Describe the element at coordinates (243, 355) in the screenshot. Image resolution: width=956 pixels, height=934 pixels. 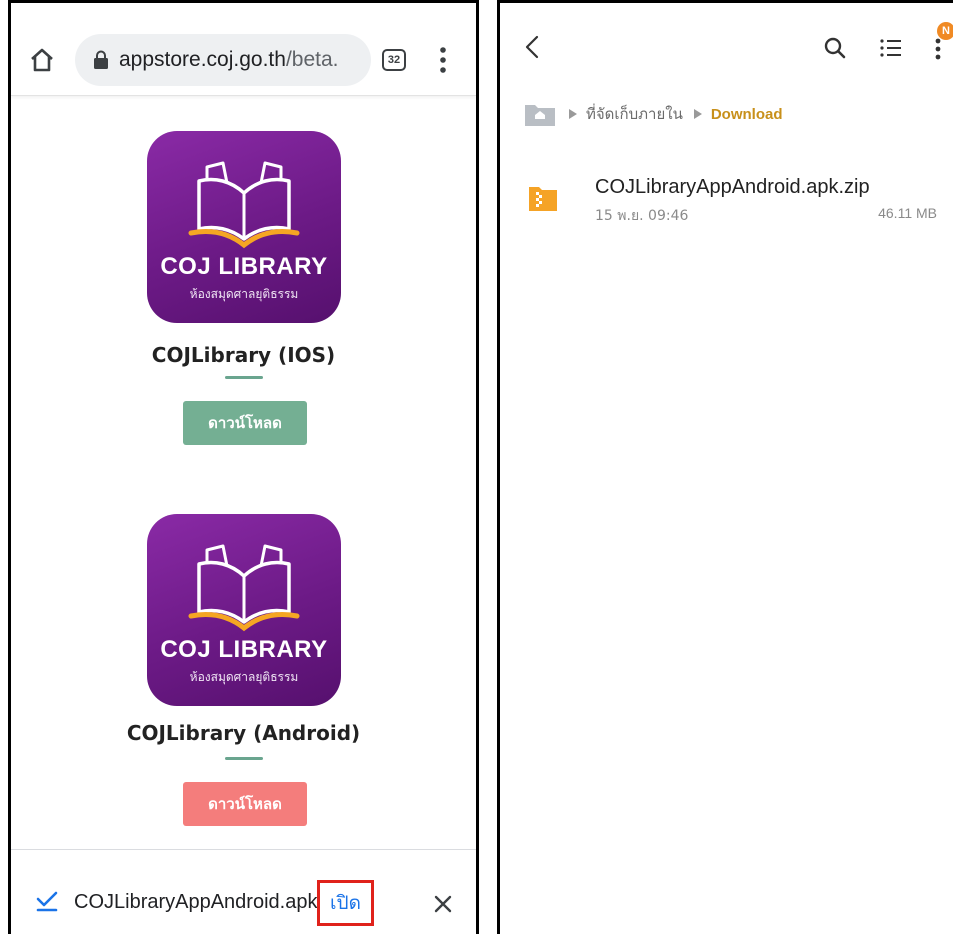
I see `app-name: COJLibrary (IOS)` at that location.